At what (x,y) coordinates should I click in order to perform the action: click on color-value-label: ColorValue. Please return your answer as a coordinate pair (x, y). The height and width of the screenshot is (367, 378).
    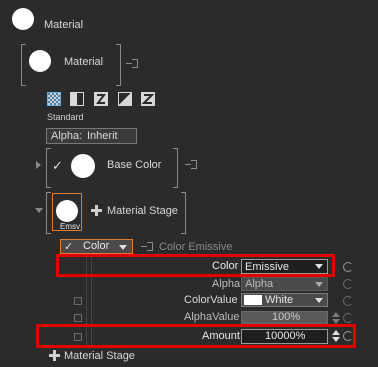
    Looking at the image, I should click on (211, 300).